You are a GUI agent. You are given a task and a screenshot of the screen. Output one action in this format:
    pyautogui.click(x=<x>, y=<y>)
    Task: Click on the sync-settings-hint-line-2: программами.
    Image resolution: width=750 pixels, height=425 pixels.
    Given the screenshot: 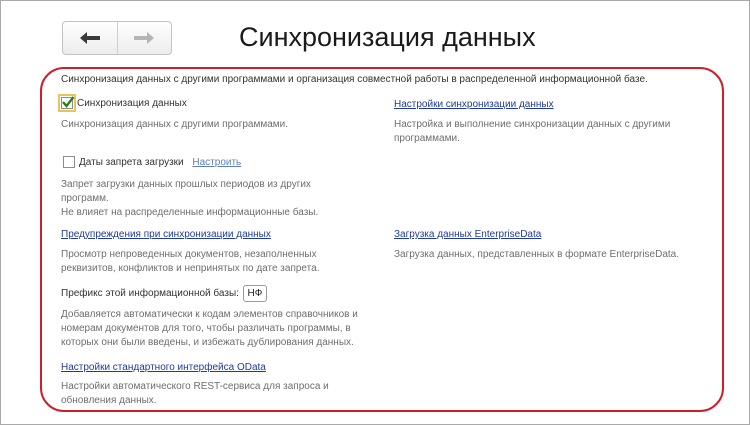 What is the action you would take?
    pyautogui.click(x=427, y=138)
    